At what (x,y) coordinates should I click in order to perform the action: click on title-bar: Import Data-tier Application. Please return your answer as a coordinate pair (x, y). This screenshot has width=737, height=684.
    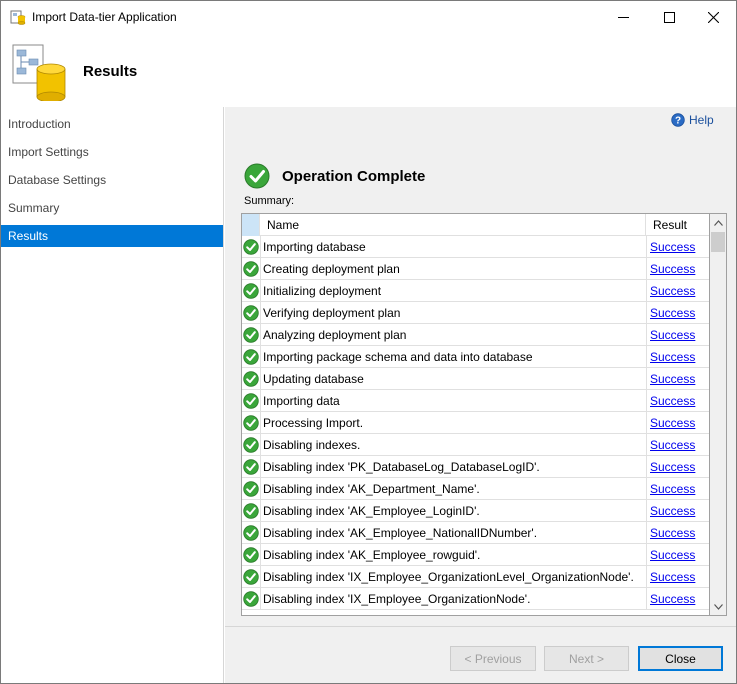
    Looking at the image, I should click on (368, 17).